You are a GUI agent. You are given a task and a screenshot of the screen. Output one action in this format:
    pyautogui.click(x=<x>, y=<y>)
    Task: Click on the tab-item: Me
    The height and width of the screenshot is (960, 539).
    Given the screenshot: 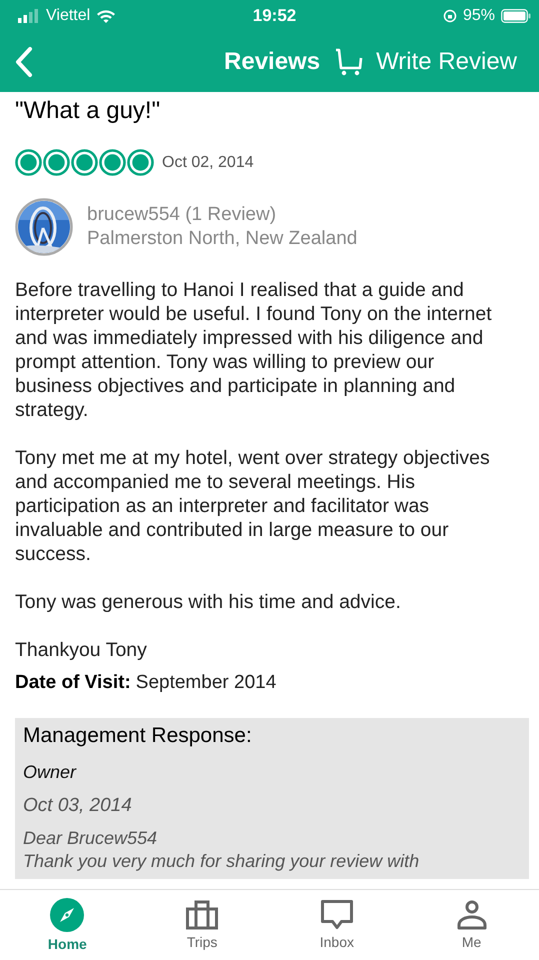 What is the action you would take?
    pyautogui.click(x=471, y=925)
    